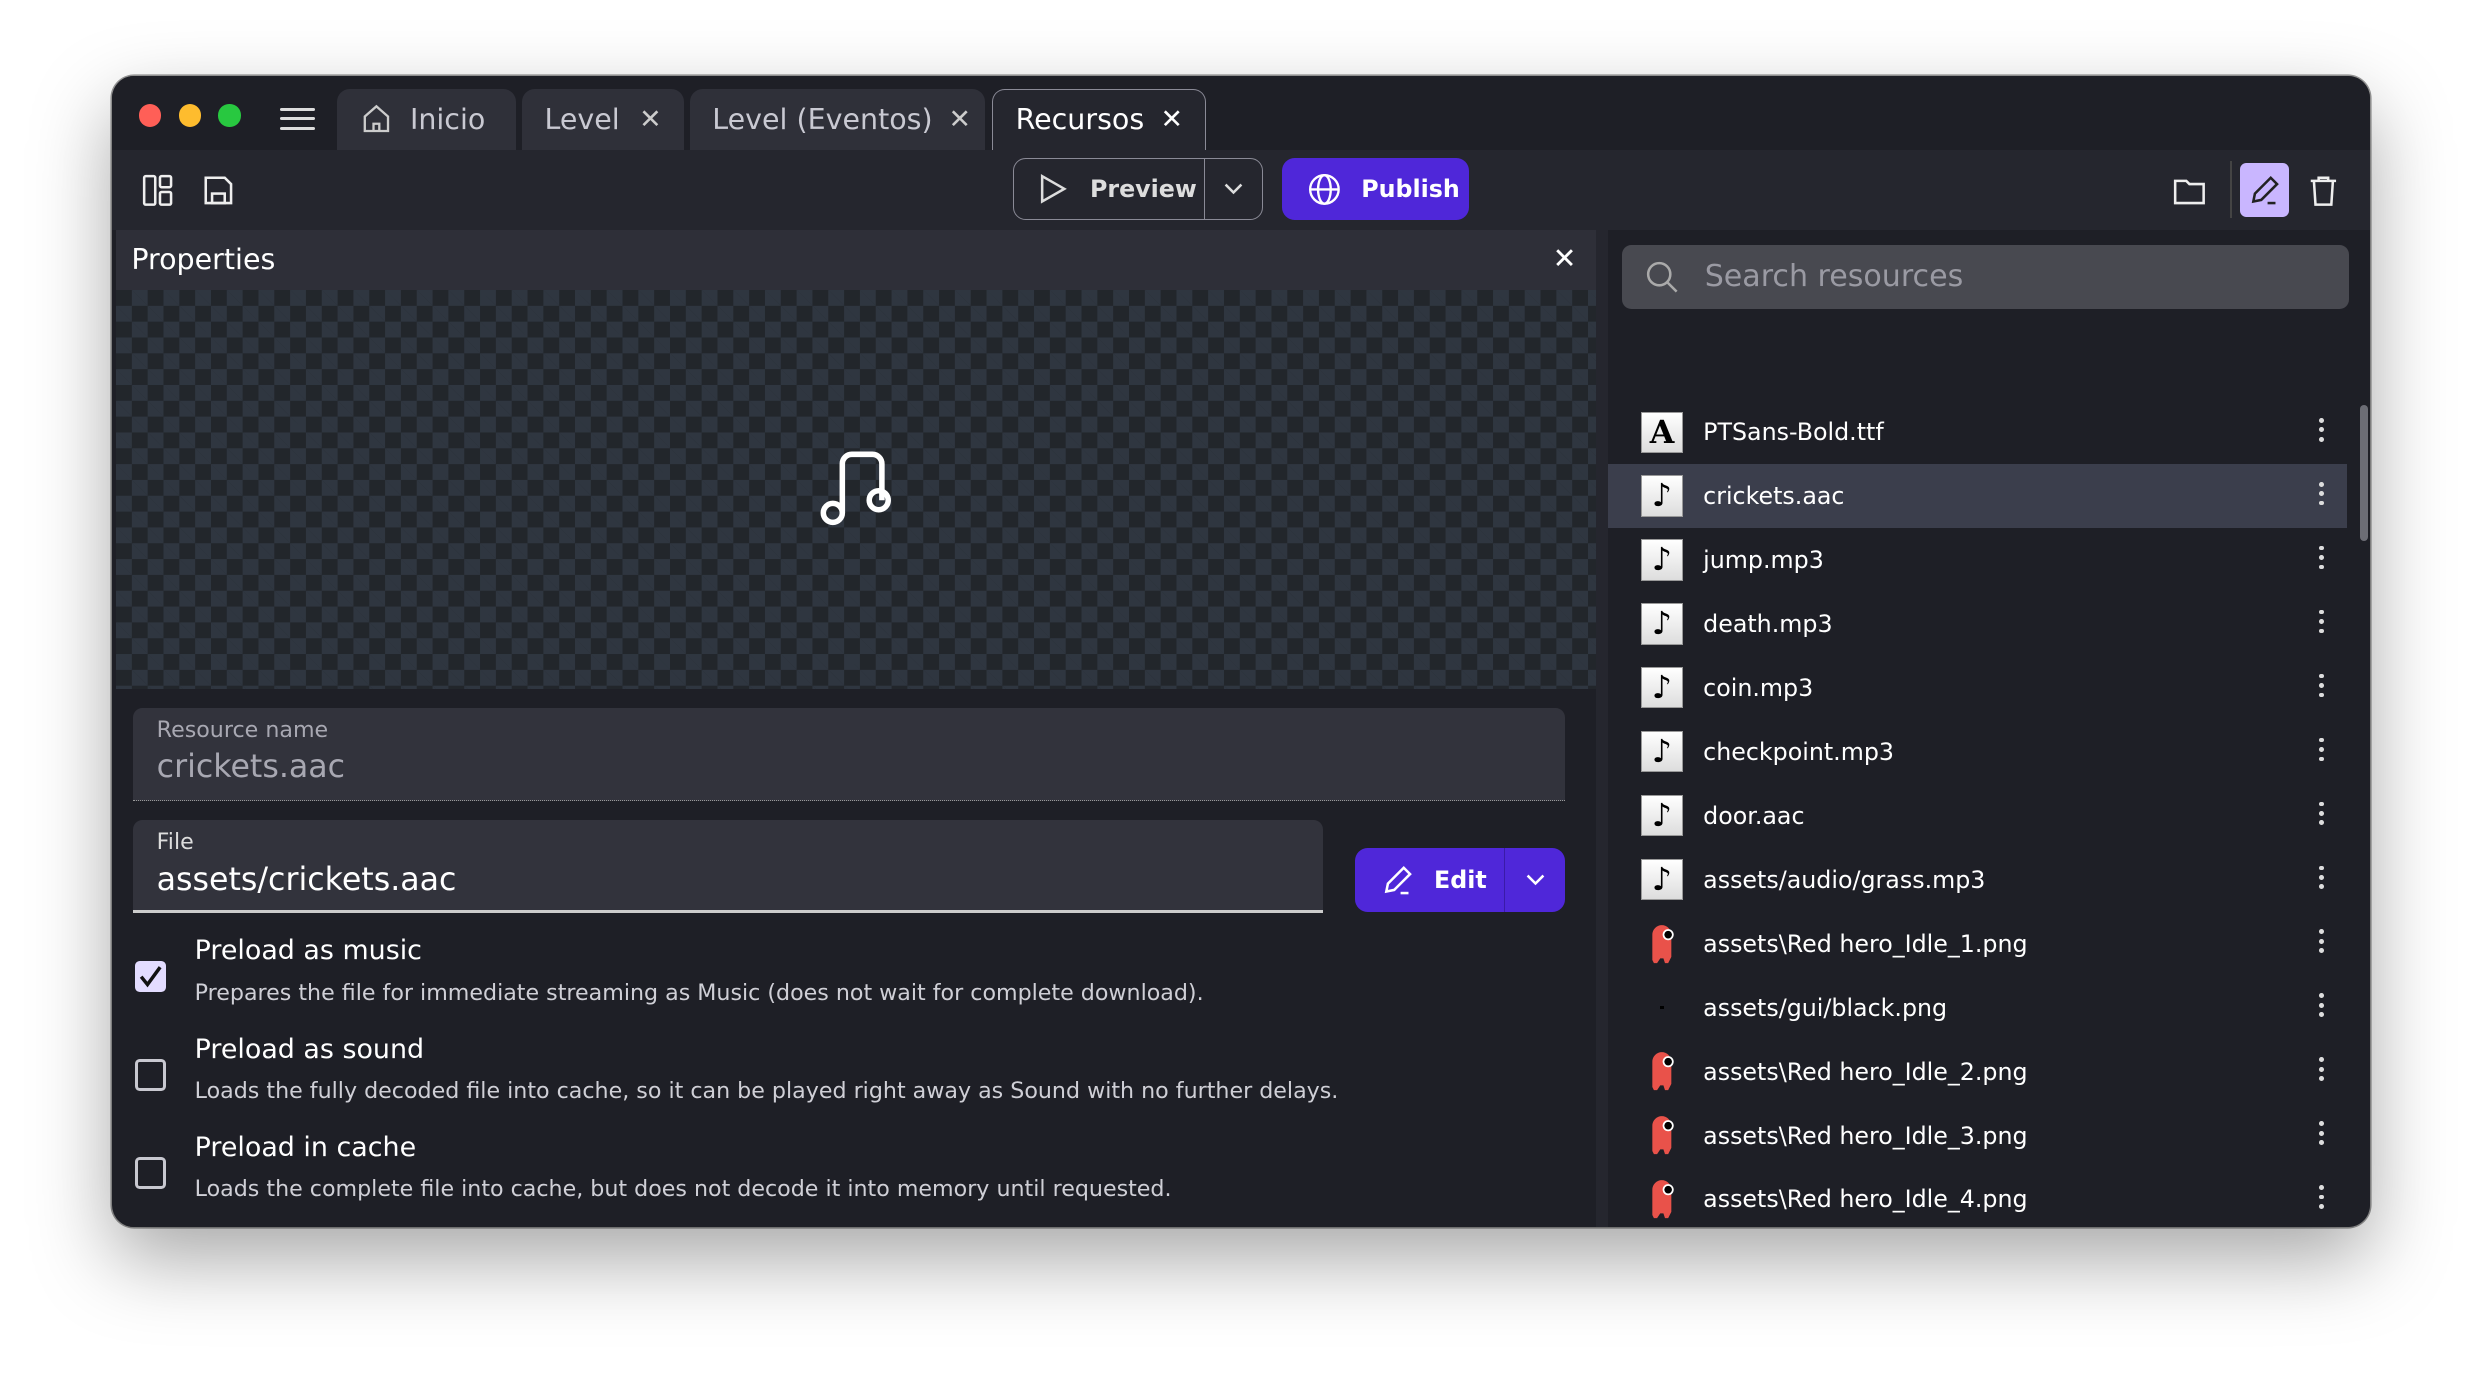 This screenshot has width=2482, height=1376. What do you see at coordinates (728, 866) in the screenshot?
I see `file-field: File assets/crickets.aac` at bounding box center [728, 866].